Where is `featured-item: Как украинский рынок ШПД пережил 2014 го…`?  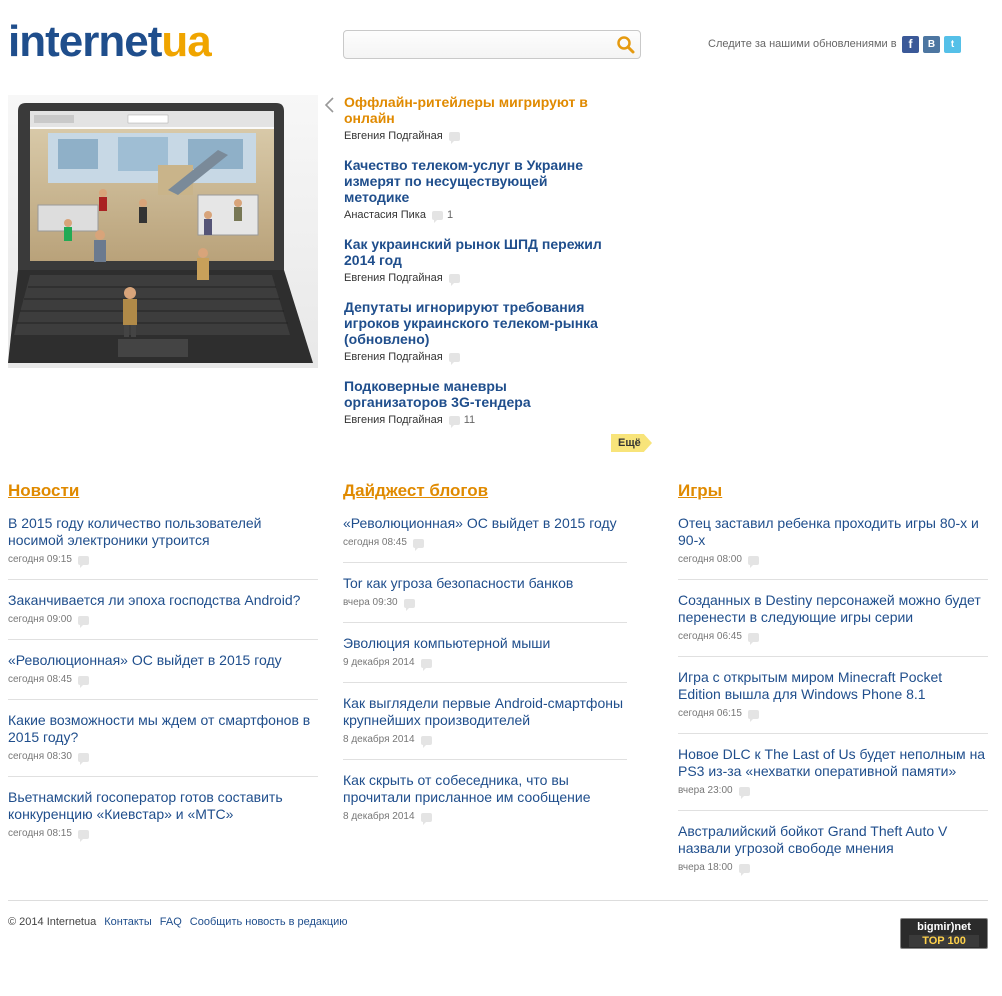 featured-item: Как украинский рынок ШПД пережил 2014 го… is located at coordinates (479, 261).